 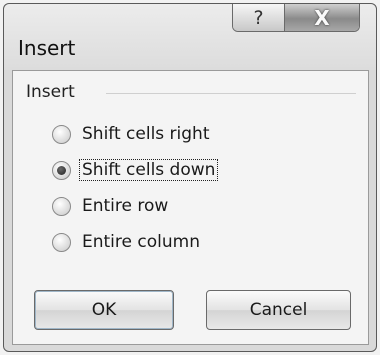 I want to click on option-shift-cells-down: Shift cells down, so click(x=135, y=170).